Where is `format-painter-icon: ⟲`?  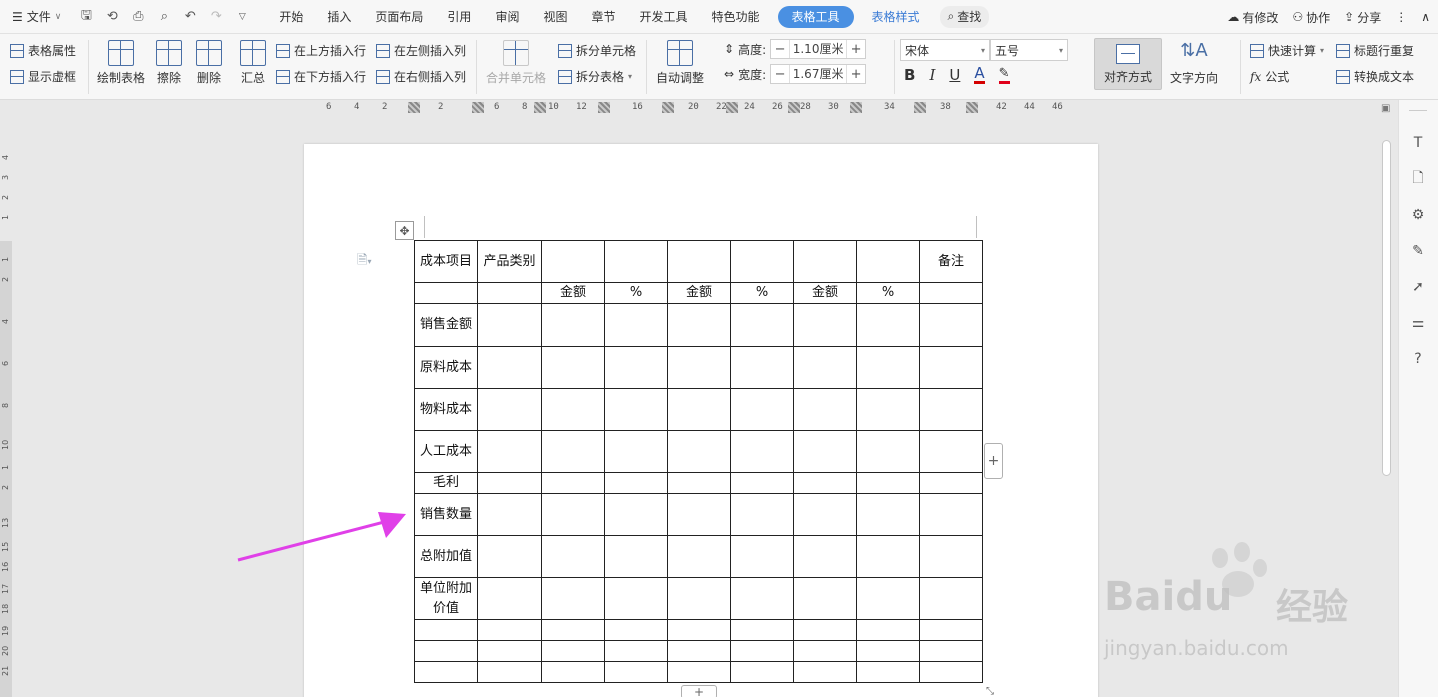 format-painter-icon: ⟲ is located at coordinates (112, 17).